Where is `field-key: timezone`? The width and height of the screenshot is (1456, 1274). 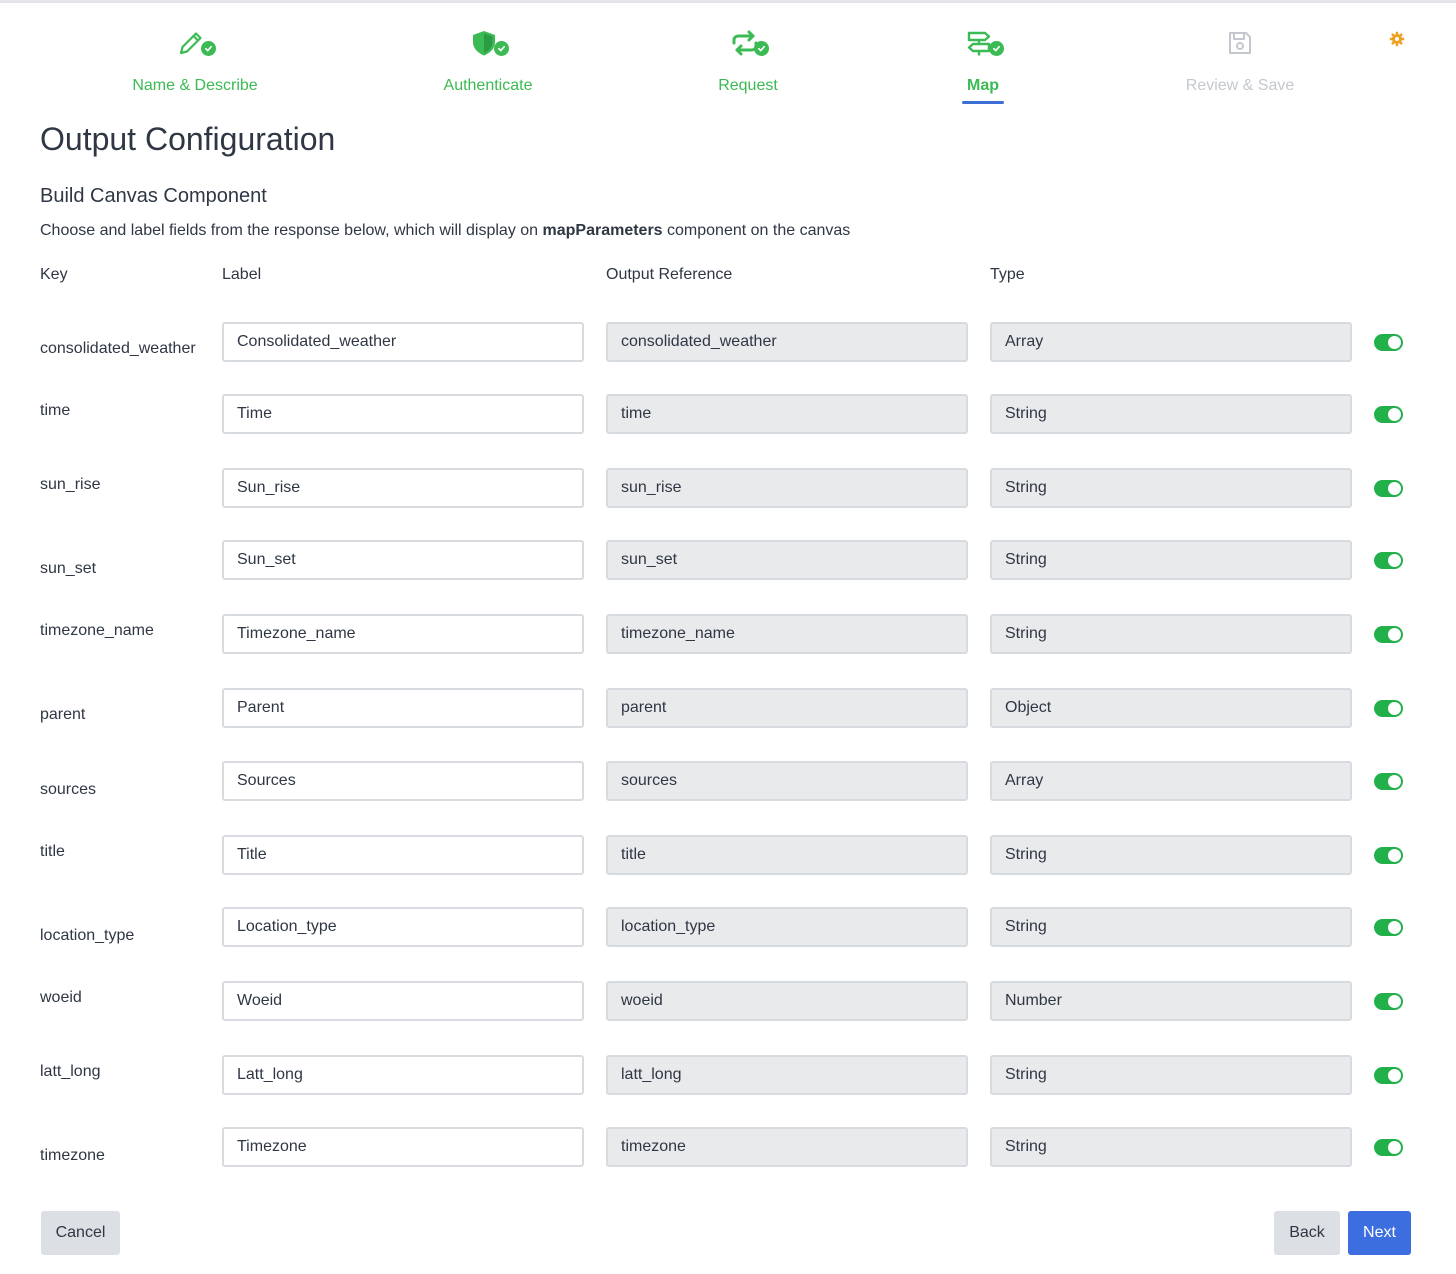 field-key: timezone is located at coordinates (72, 1155).